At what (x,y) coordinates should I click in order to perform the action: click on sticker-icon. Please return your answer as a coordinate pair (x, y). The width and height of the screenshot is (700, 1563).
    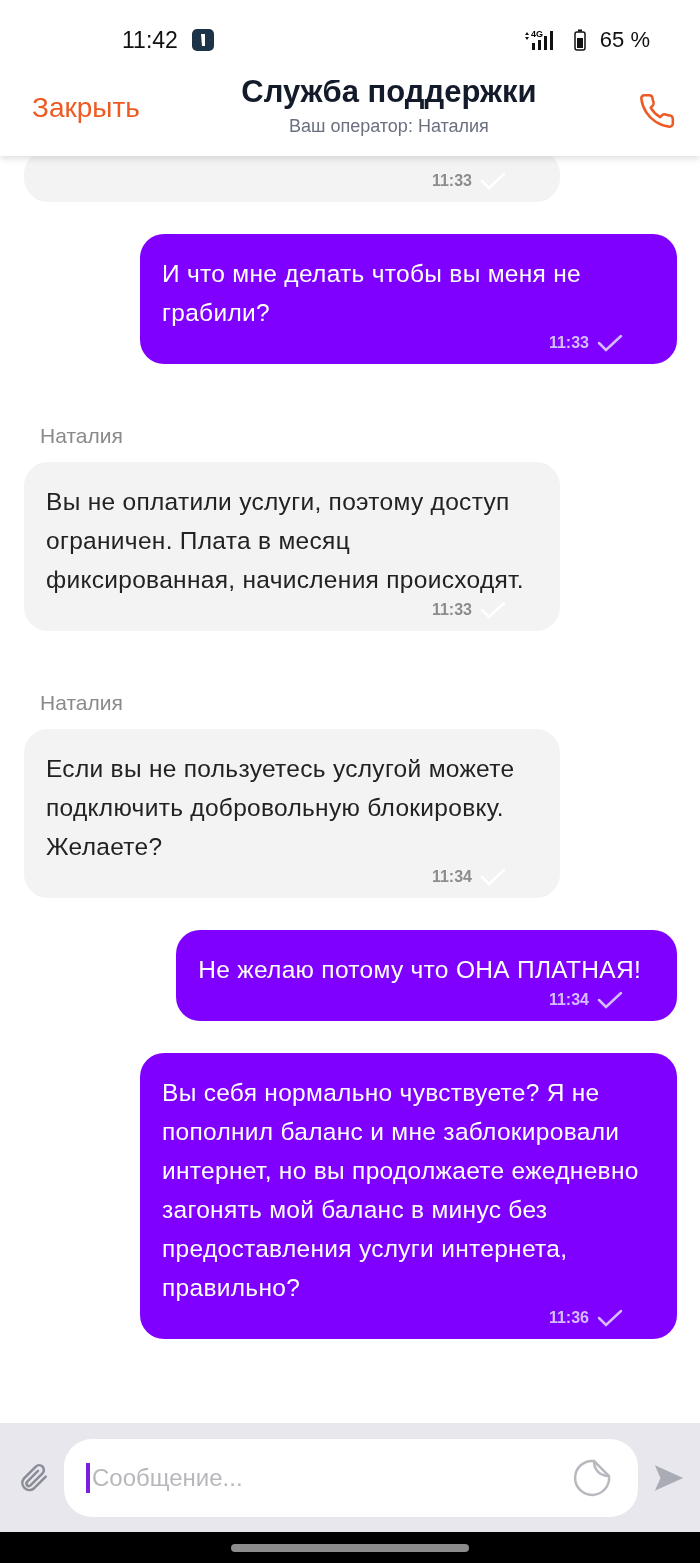
    Looking at the image, I should click on (592, 1477).